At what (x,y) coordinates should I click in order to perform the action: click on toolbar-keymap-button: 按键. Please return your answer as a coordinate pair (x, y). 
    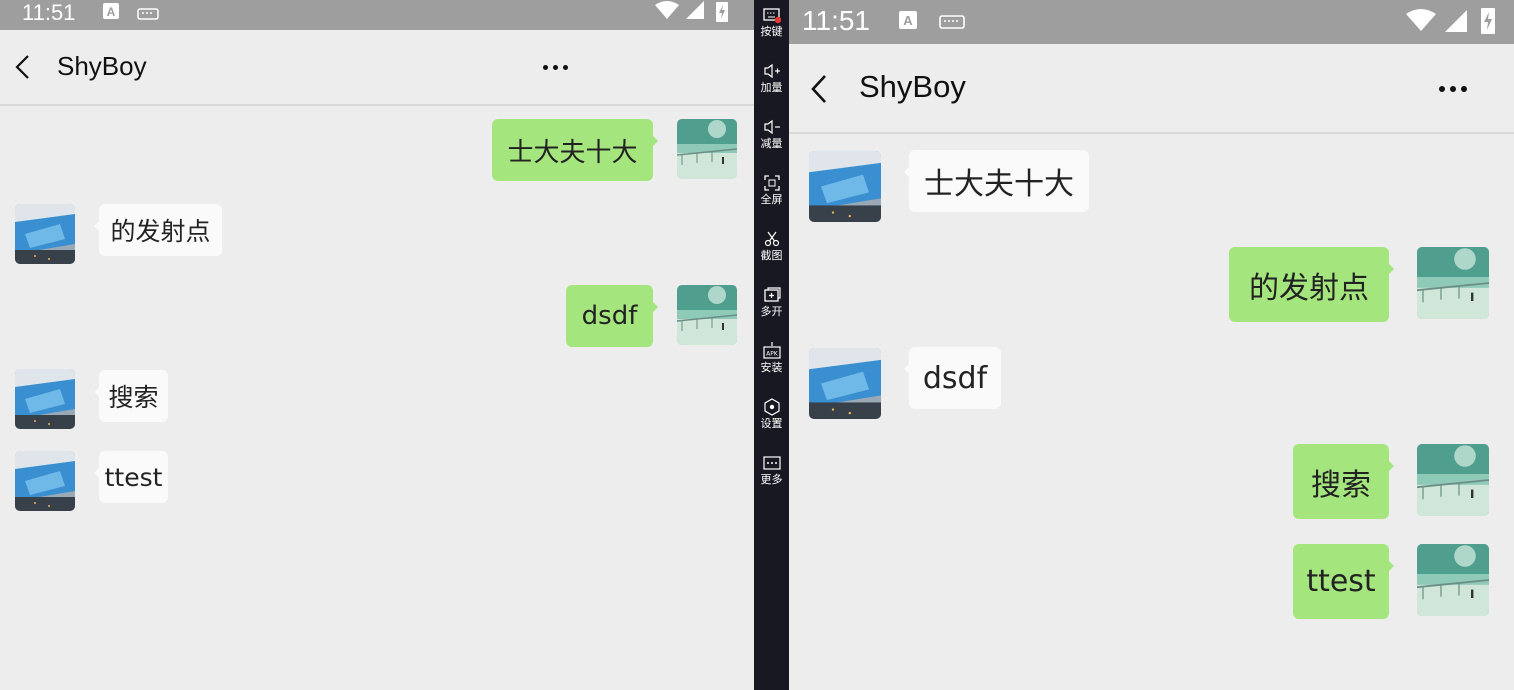
    Looking at the image, I should click on (771, 22).